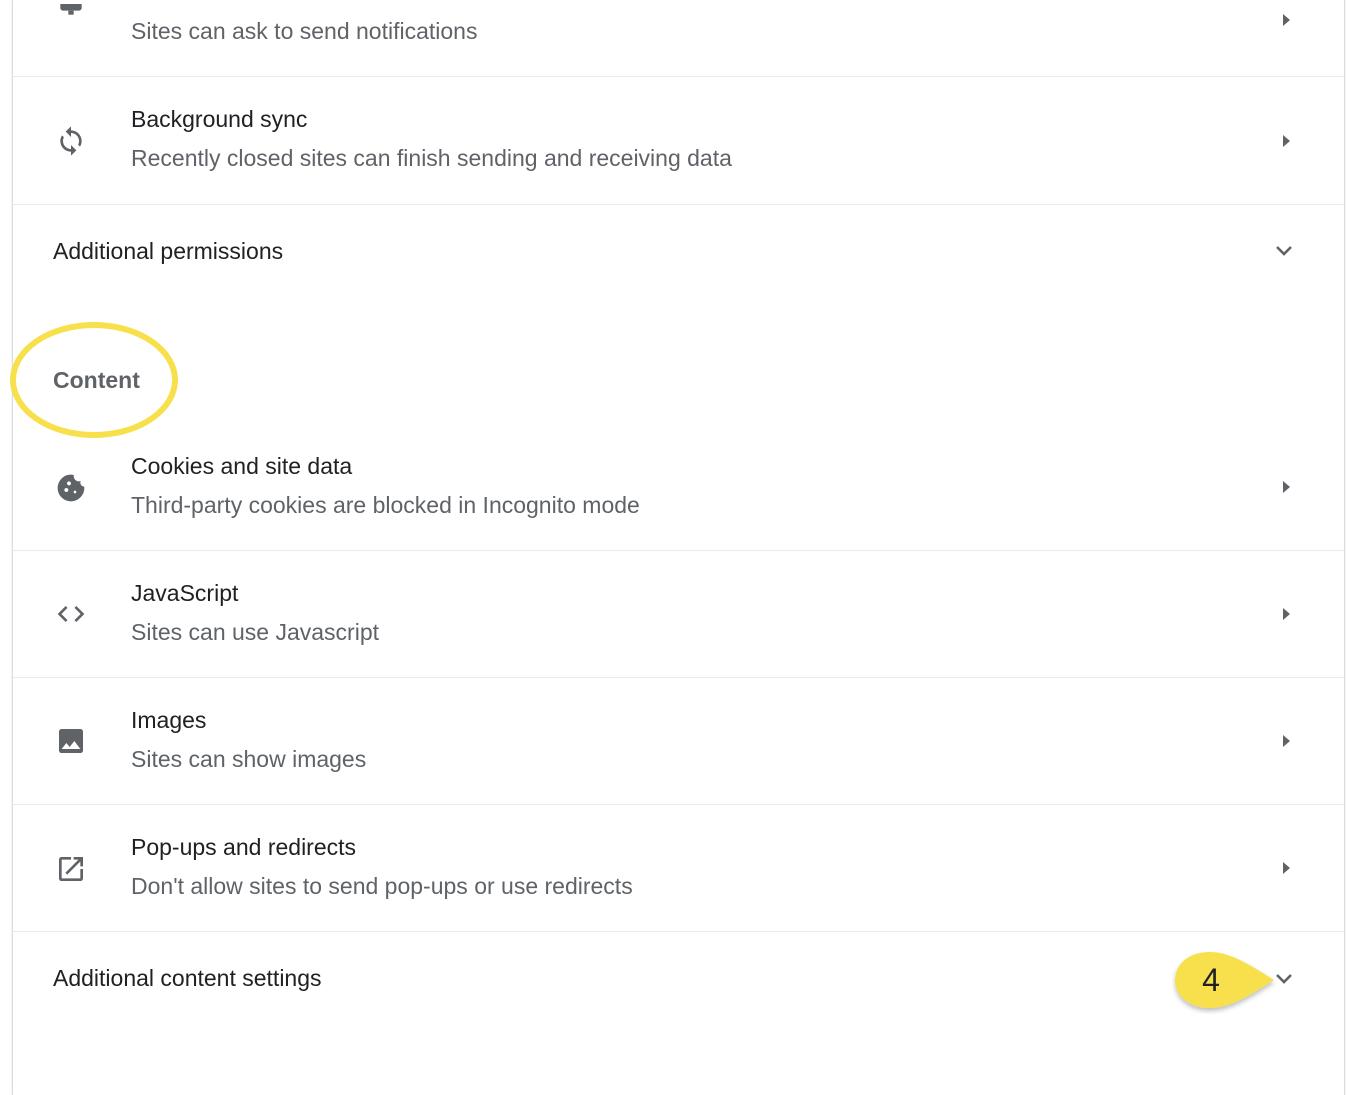 The image size is (1347, 1095). What do you see at coordinates (678, 614) in the screenshot?
I see `javascript-row: JavaScript Sites can use Javascript` at bounding box center [678, 614].